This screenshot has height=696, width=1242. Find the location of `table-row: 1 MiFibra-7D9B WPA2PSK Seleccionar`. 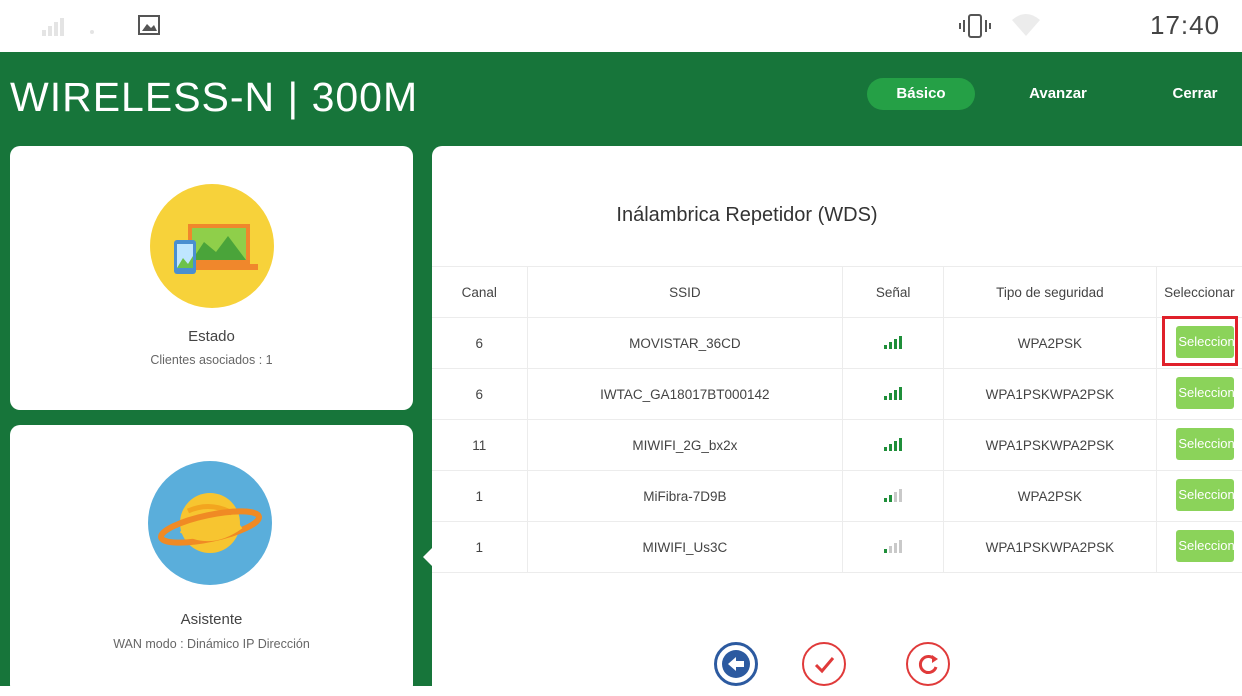

table-row: 1 MiFibra-7D9B WPA2PSK Seleccionar is located at coordinates (837, 496).